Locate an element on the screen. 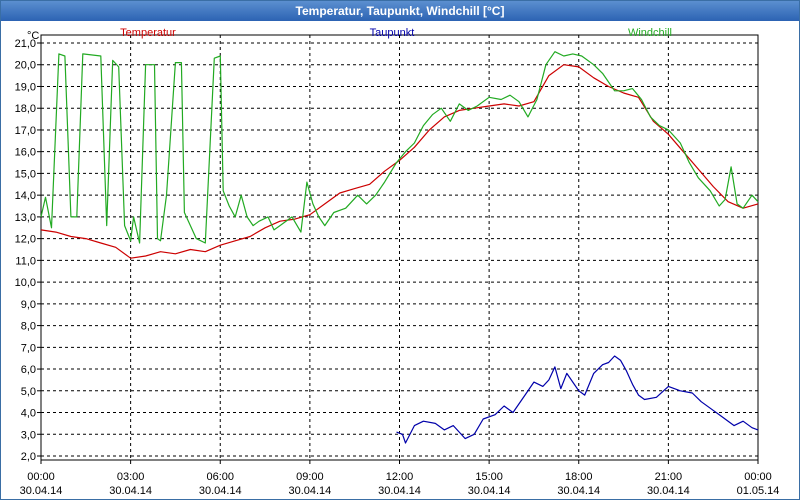 This screenshot has width=800, height=500. y-tick-label: 14,0 is located at coordinates (25, 196).